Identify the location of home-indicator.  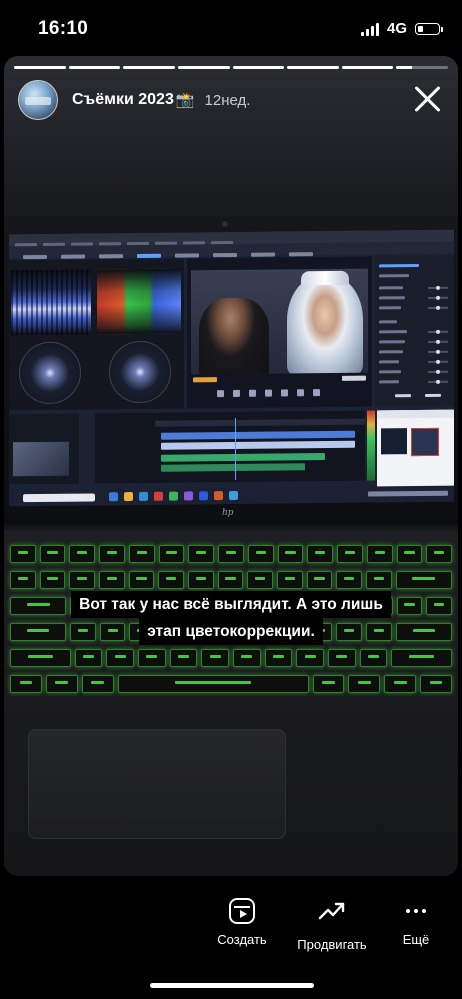
(232, 985).